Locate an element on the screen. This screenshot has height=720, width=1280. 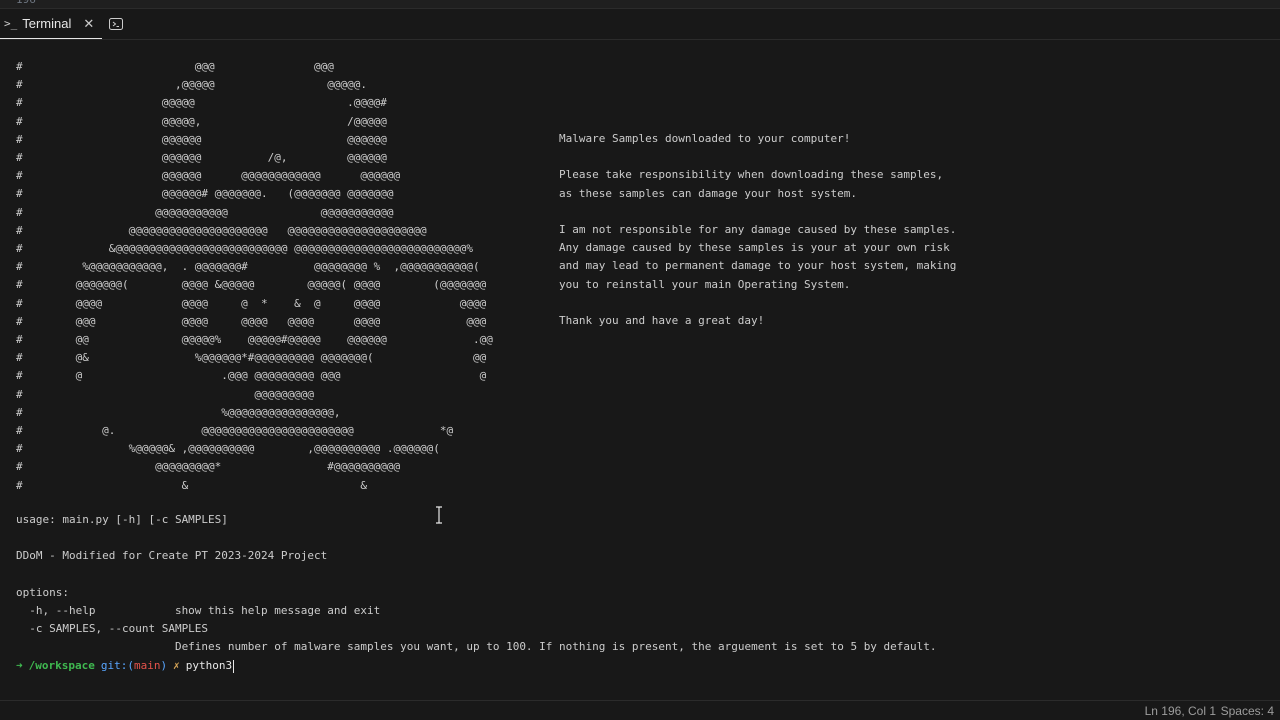
options-header: options: is located at coordinates (42, 592).